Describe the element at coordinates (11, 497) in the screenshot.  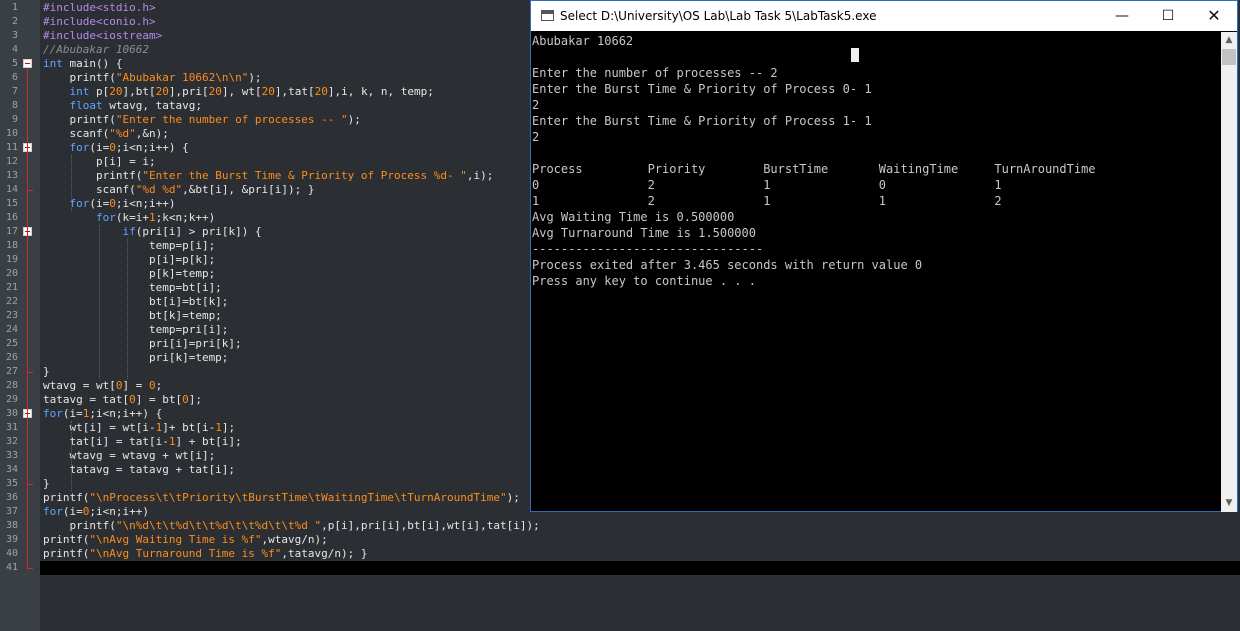
I see `line-number: 36` at that location.